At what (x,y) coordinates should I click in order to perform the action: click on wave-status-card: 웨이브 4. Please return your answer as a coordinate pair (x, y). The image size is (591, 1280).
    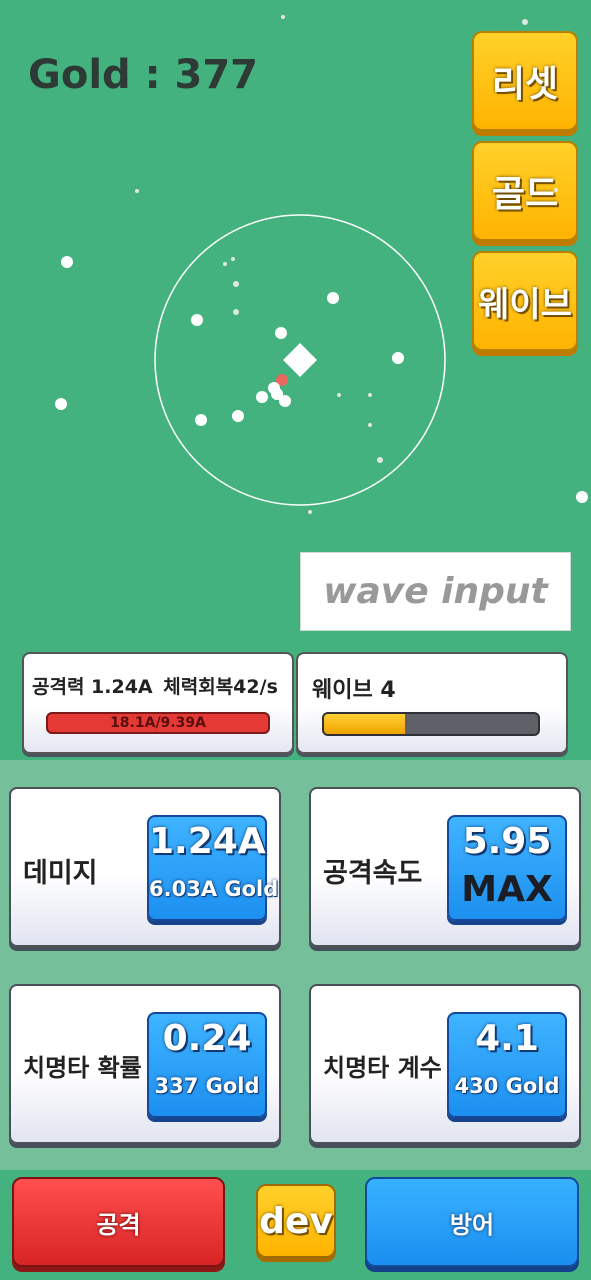
    Looking at the image, I should click on (432, 703).